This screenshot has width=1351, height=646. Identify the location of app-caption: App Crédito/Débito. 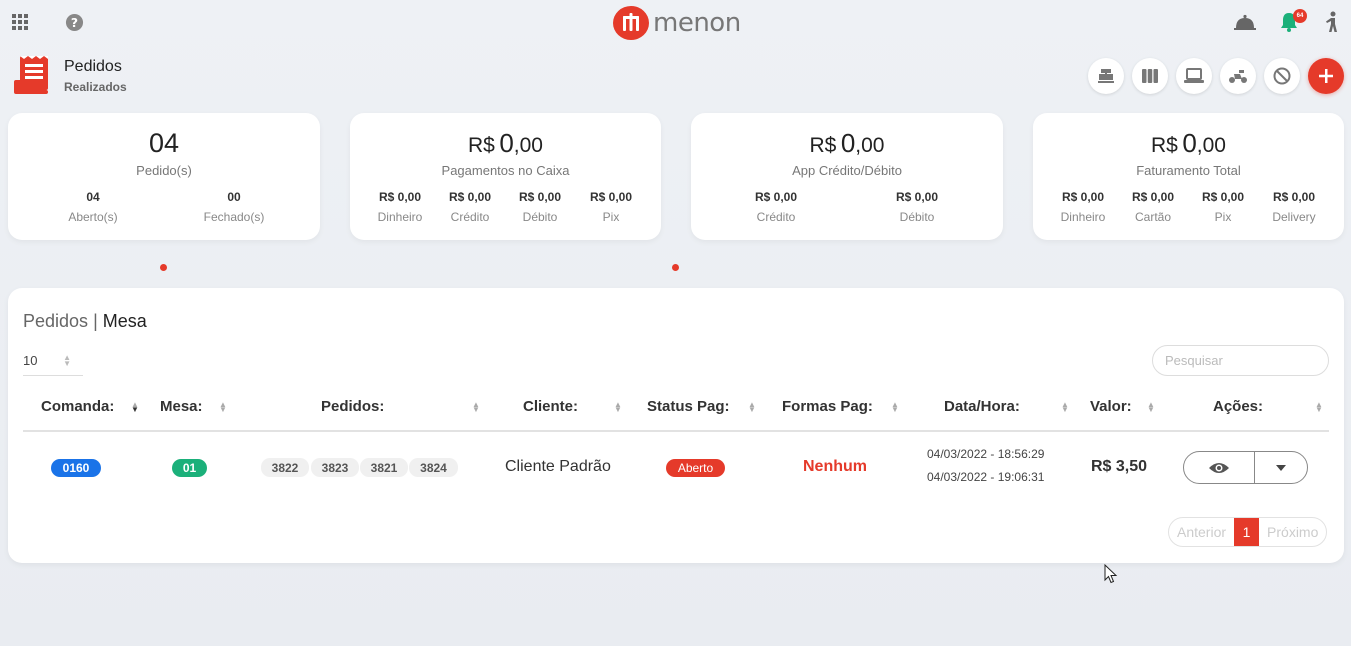
(847, 170).